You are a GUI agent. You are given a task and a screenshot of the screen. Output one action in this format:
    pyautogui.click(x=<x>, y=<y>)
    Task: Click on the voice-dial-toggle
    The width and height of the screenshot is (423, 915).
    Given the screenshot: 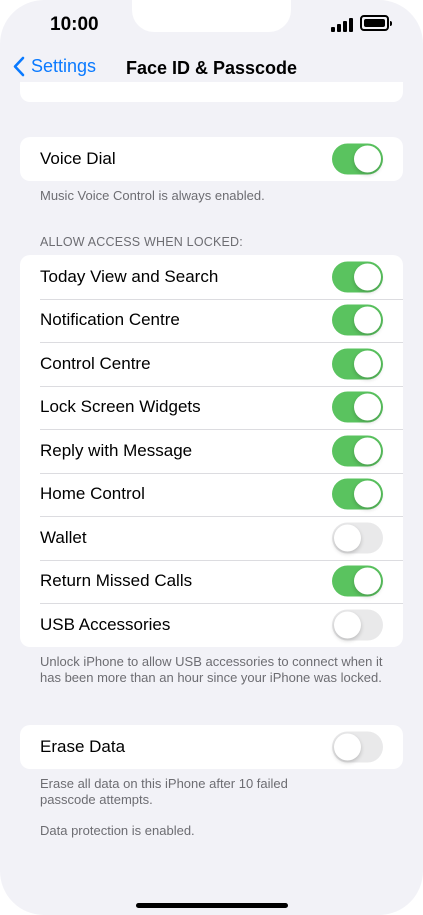 What is the action you would take?
    pyautogui.click(x=357, y=159)
    